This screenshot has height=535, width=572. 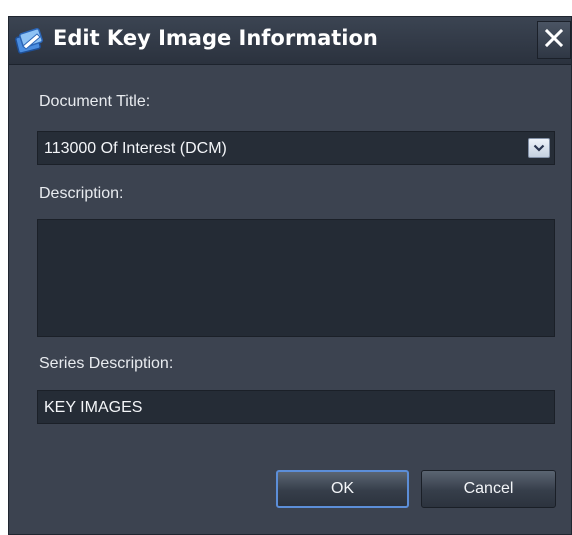 I want to click on series-description-field: KEY IMAGES, so click(x=296, y=407).